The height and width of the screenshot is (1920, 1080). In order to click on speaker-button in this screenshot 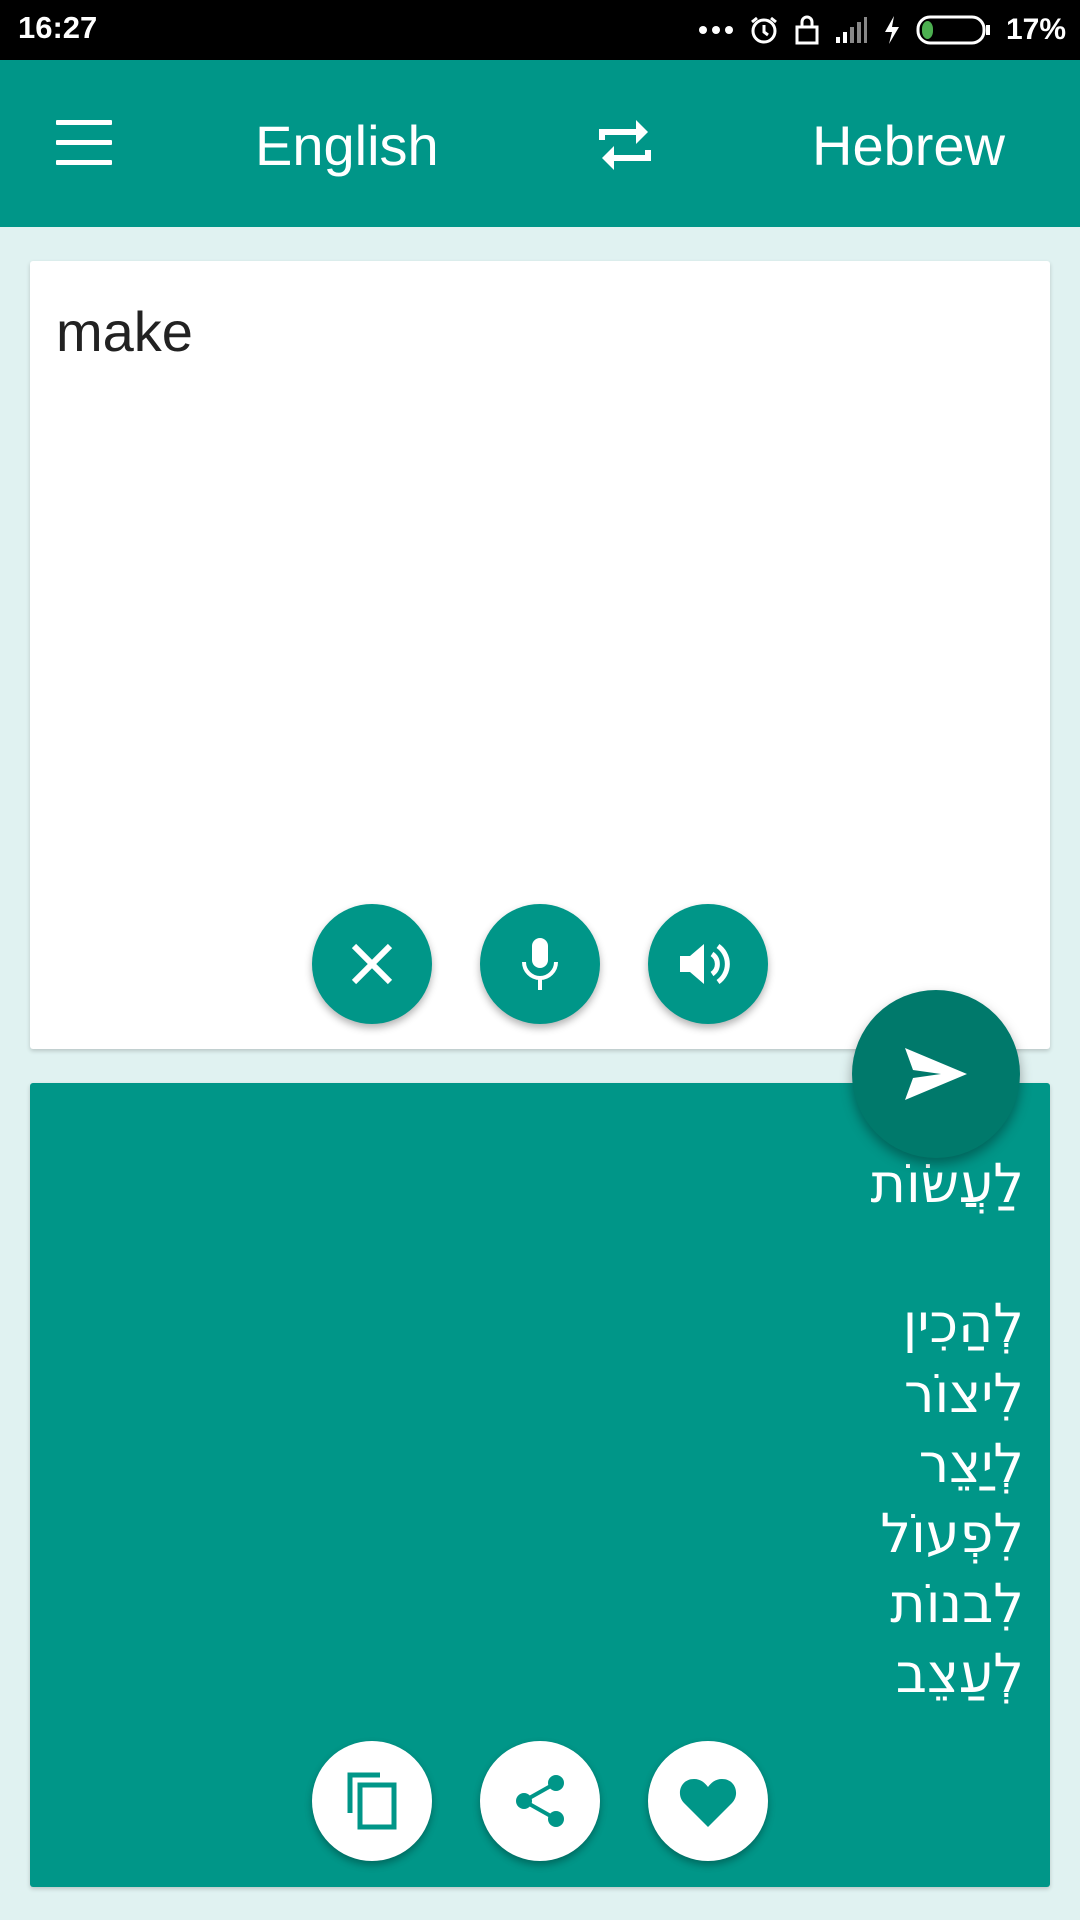, I will do `click(708, 964)`.